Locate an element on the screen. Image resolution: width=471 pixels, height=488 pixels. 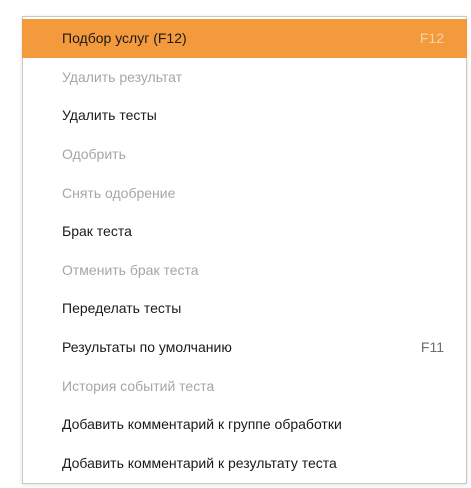
menu-item-add-result-comment: Добавить комментарий к результату теста is located at coordinates (244, 463).